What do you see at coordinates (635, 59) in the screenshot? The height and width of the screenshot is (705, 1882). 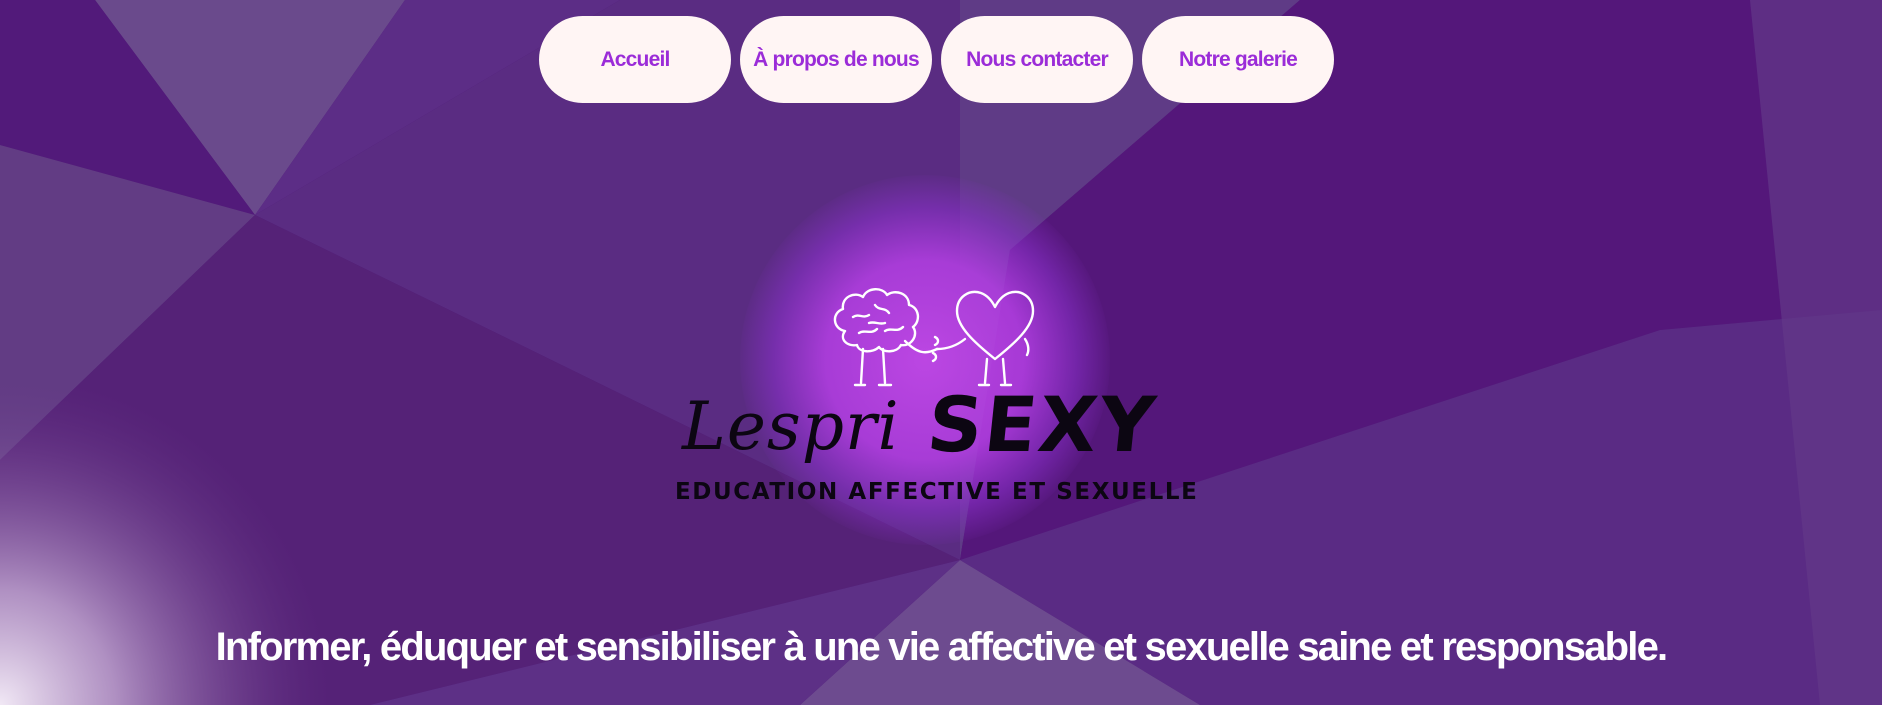 I see `nav-accueil-button: Accueil` at bounding box center [635, 59].